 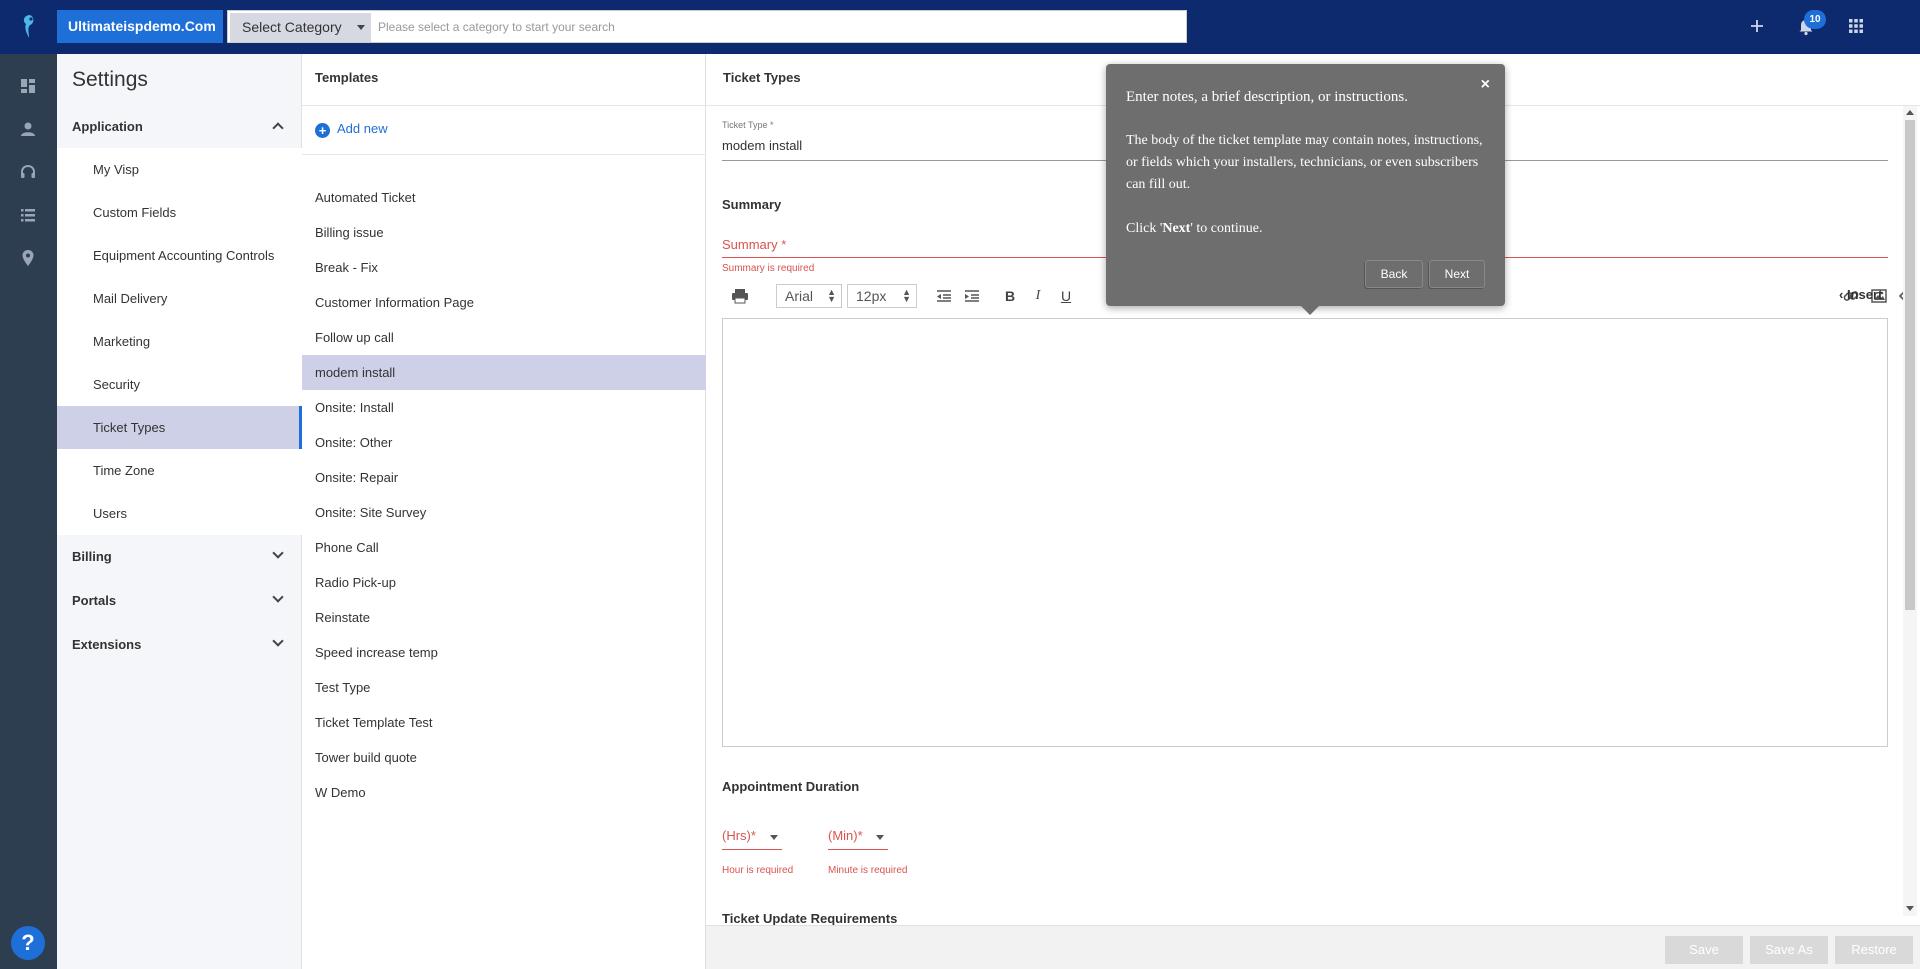 I want to click on list-item: Radio Pick-up, so click(x=504, y=582).